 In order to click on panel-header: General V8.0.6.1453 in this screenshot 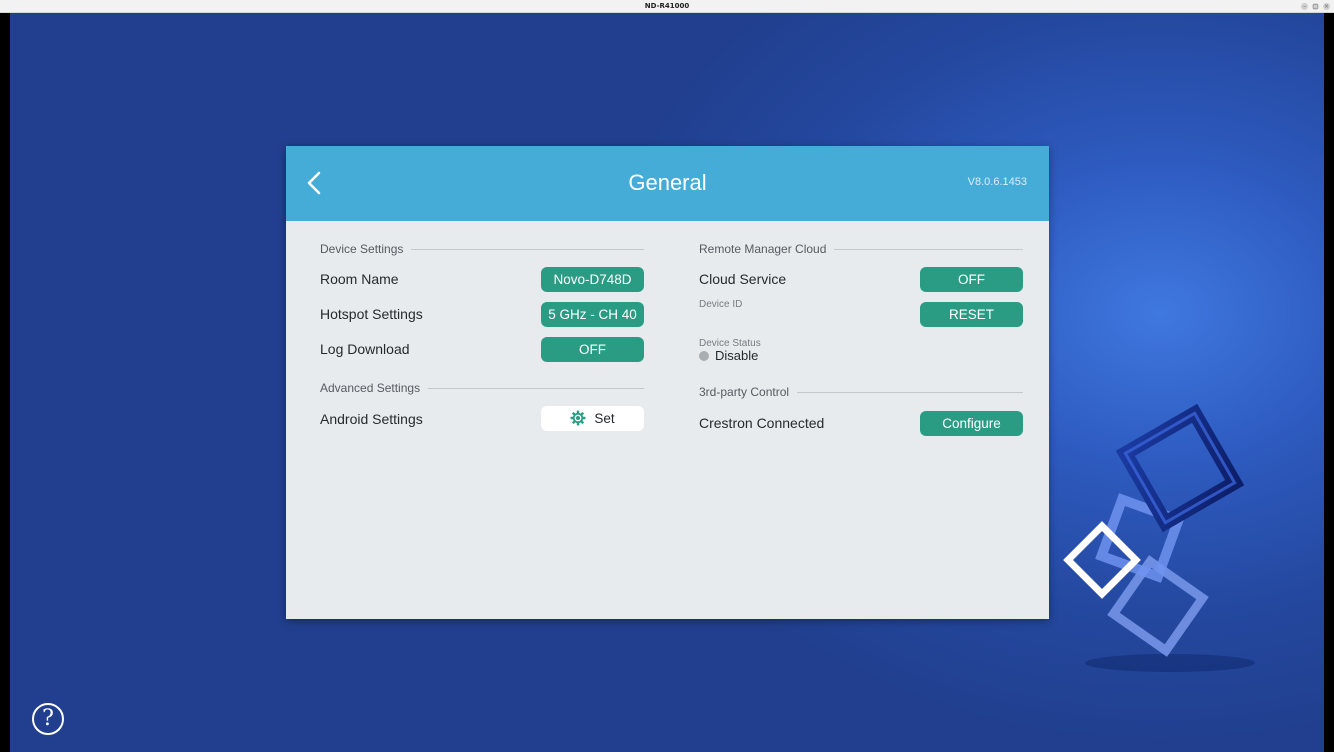, I will do `click(667, 183)`.